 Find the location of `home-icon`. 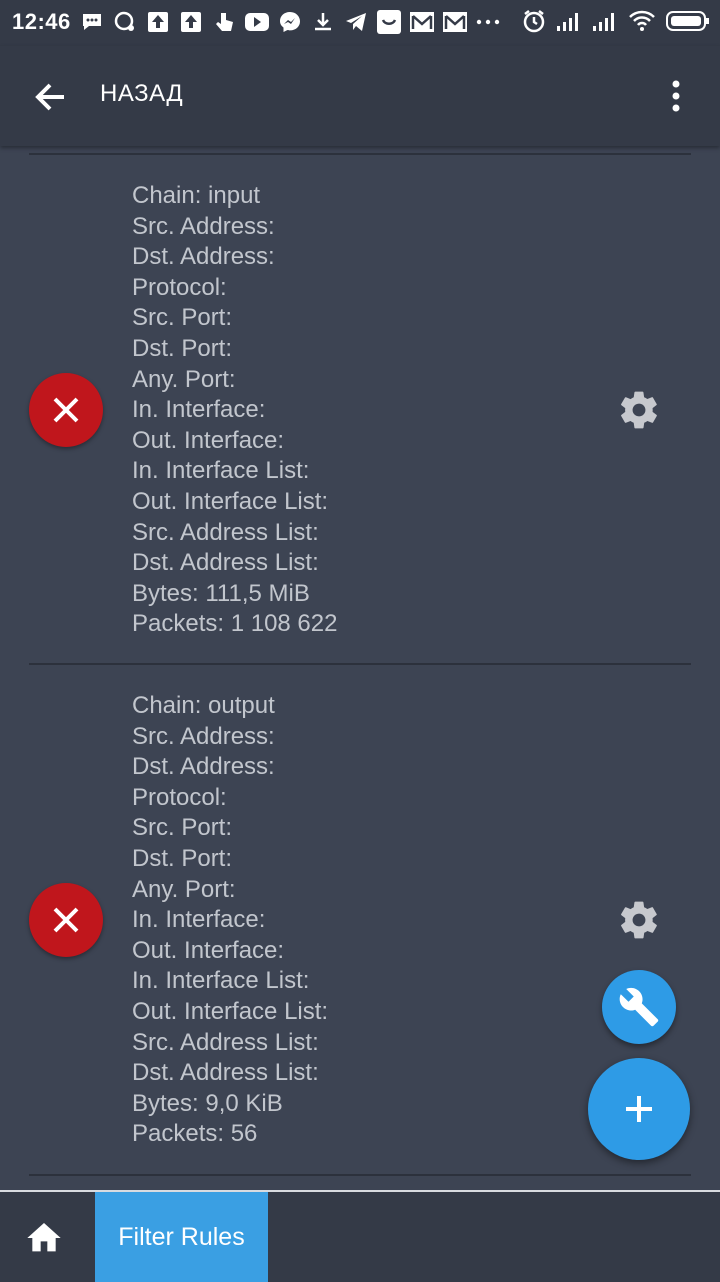

home-icon is located at coordinates (44, 1237).